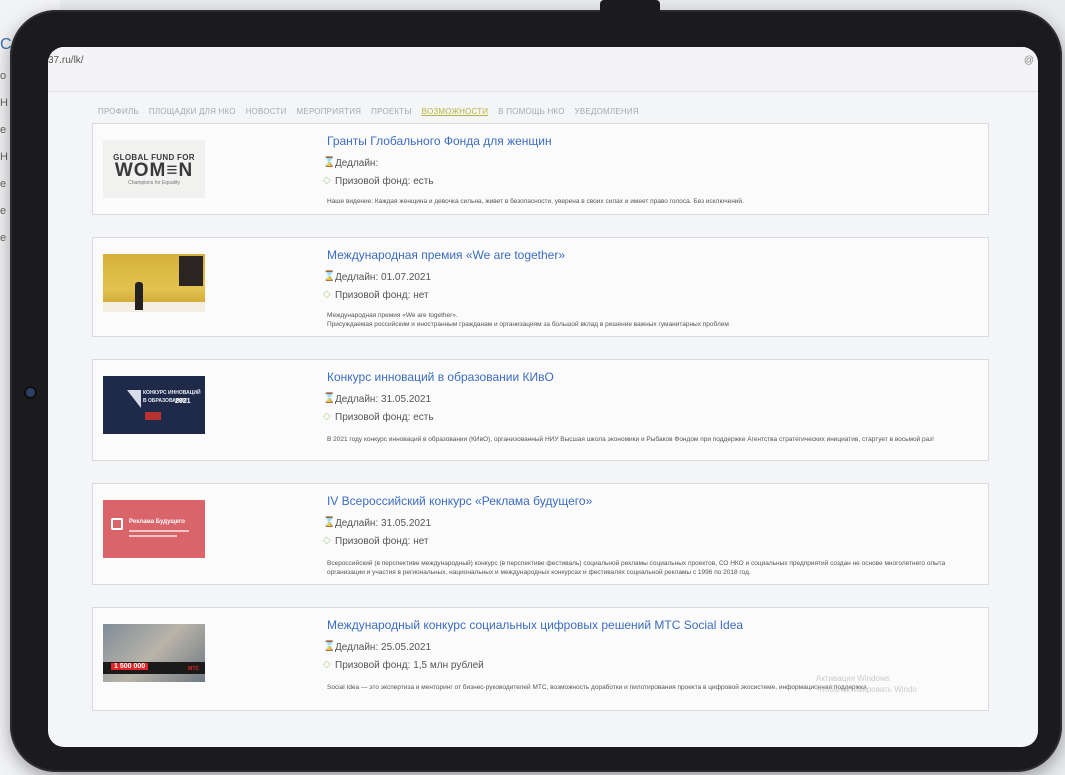  What do you see at coordinates (118, 111) in the screenshot?
I see `nav-profile: Профиль` at bounding box center [118, 111].